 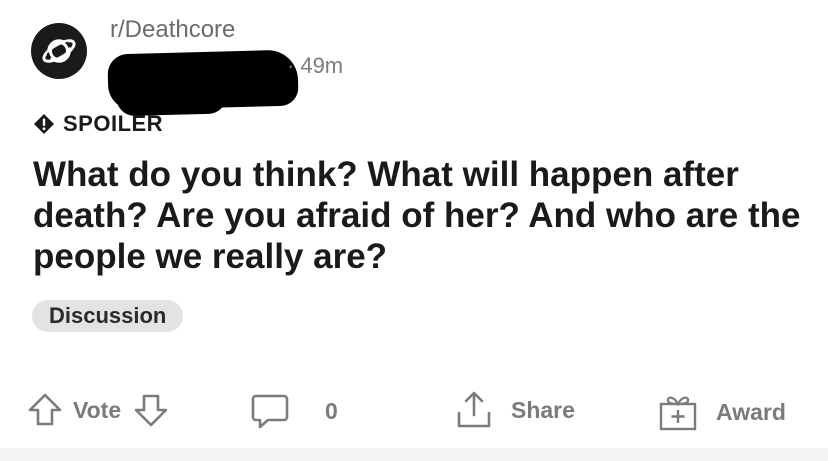 I want to click on exclamation-diamond-icon, so click(x=44, y=124).